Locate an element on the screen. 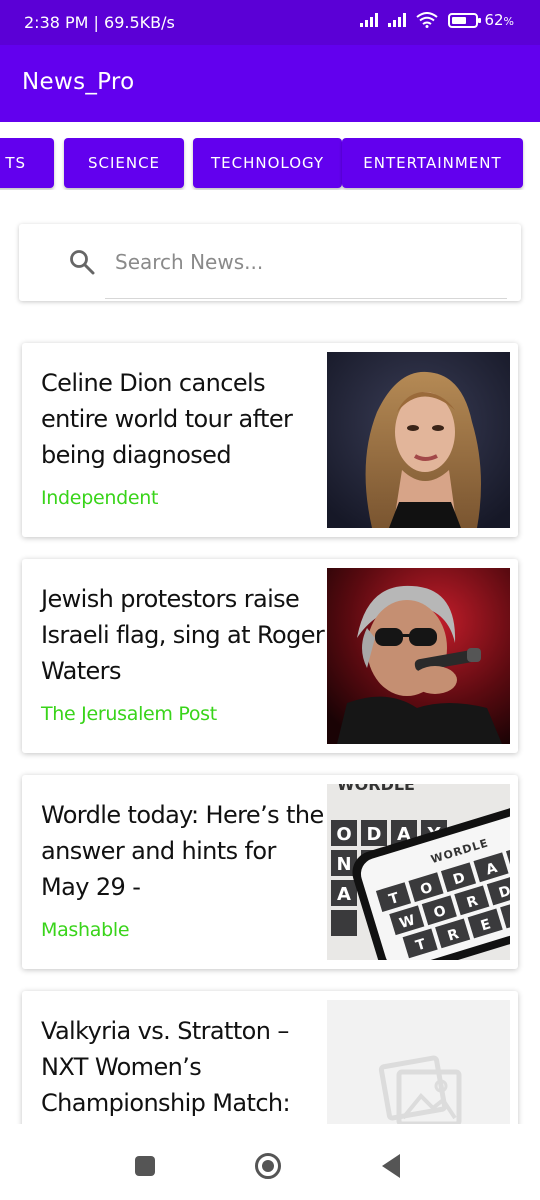  category-button-entertainment: ENTERTAINMENT is located at coordinates (432, 163).